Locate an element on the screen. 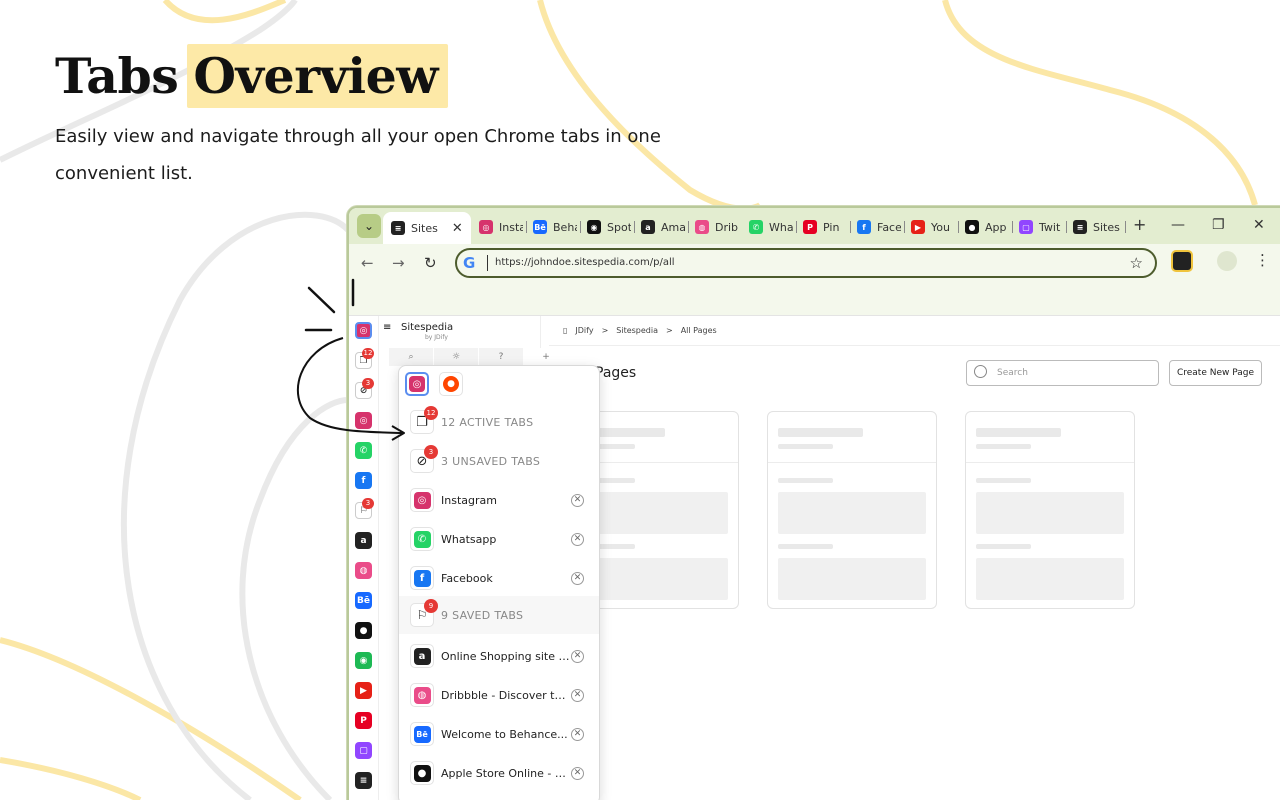 The height and width of the screenshot is (800, 1280). spotify-icon: ◉ is located at coordinates (363, 660).